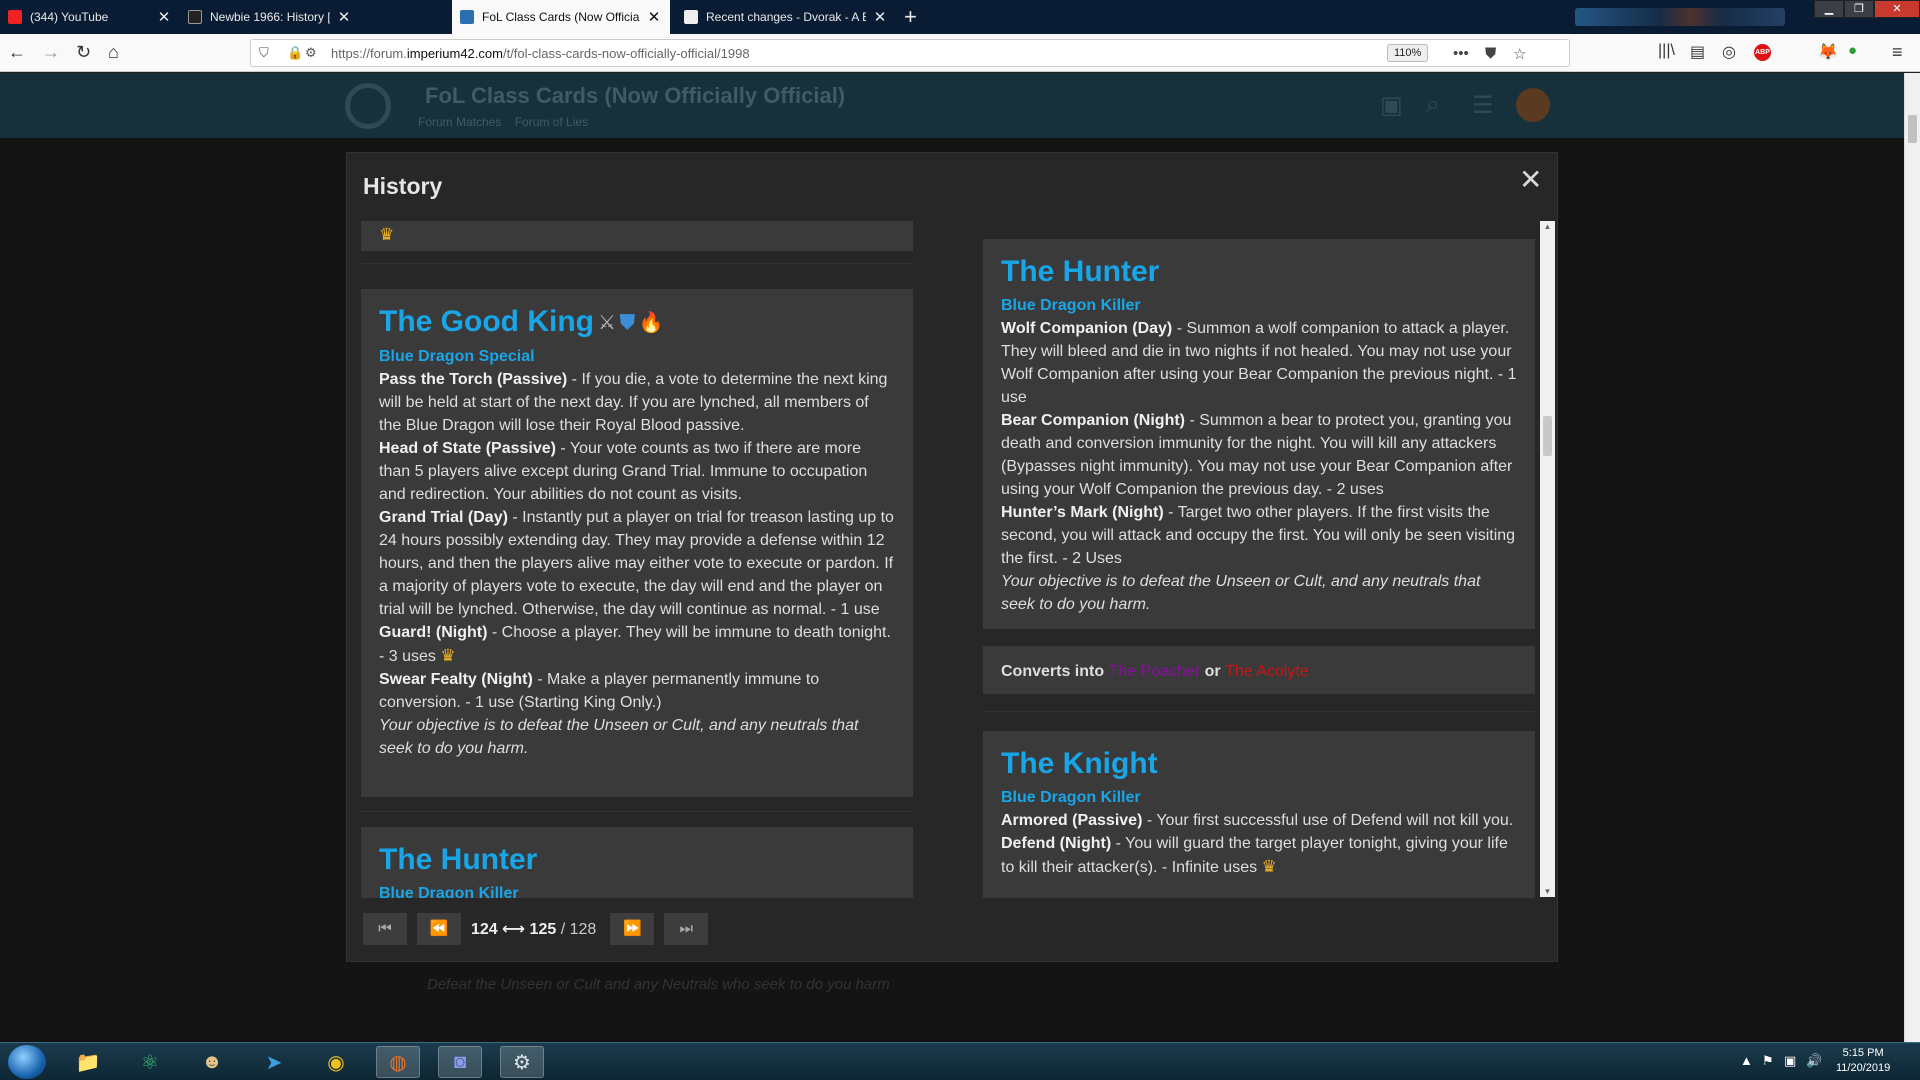 This screenshot has width=1920, height=1080. What do you see at coordinates (1852, 50) in the screenshot?
I see `extension-icon: ●` at bounding box center [1852, 50].